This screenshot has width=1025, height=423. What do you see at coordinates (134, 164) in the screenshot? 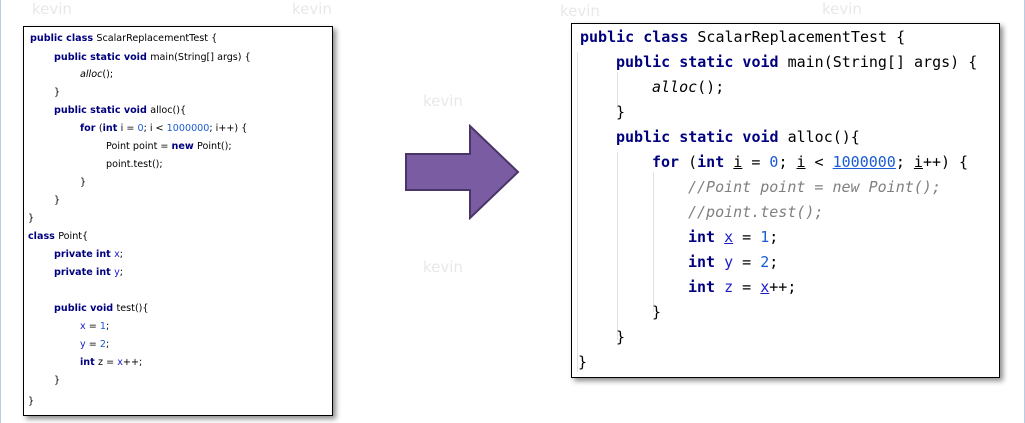
I see `code-line: point.test();` at bounding box center [134, 164].